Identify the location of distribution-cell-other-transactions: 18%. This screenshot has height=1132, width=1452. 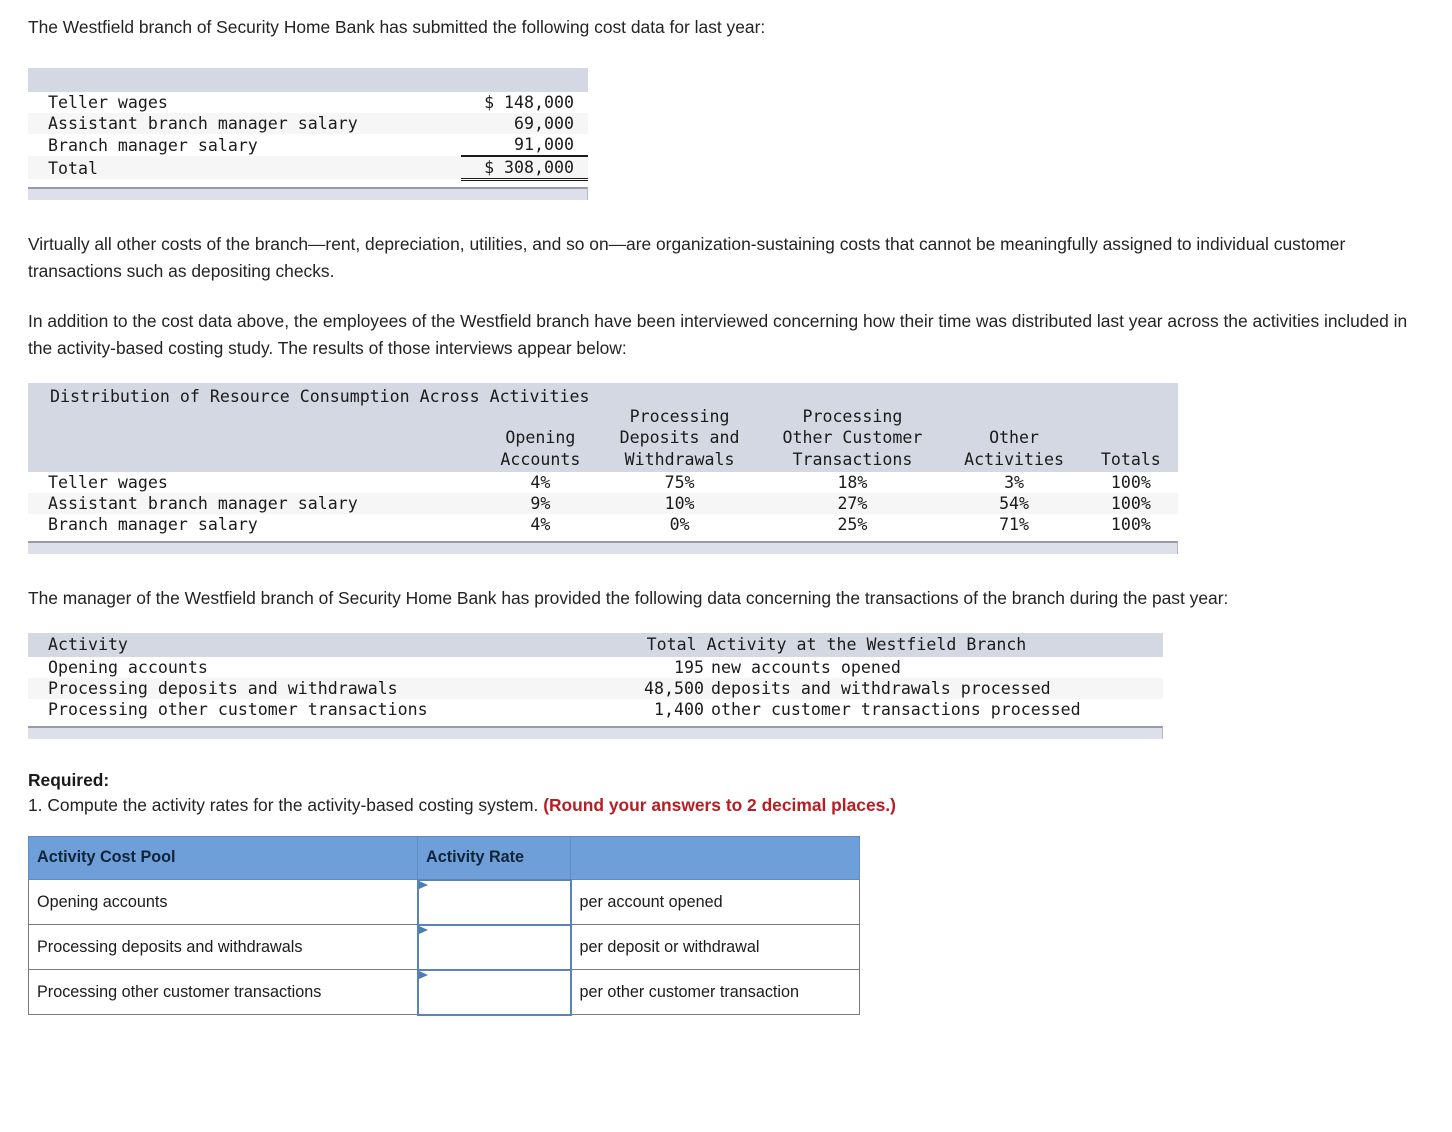
(852, 483).